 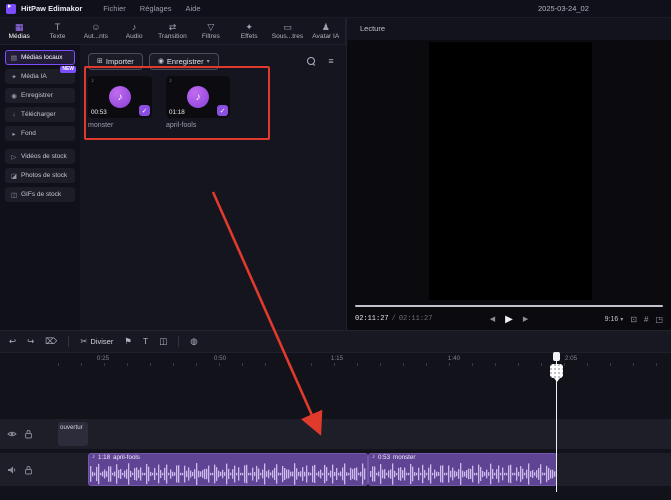 I want to click on sidebar-item-fond: ▸ Fond, so click(x=40, y=133).